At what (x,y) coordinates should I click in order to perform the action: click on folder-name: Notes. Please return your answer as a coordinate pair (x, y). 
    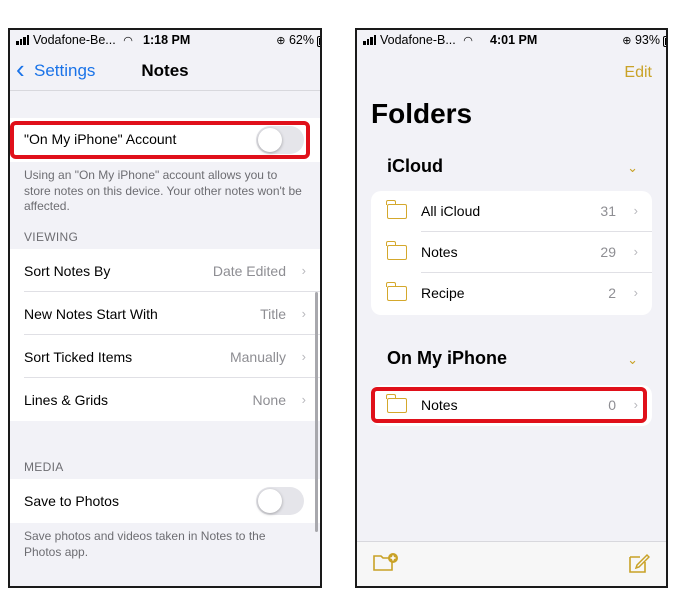
    Looking at the image, I should click on (439, 252).